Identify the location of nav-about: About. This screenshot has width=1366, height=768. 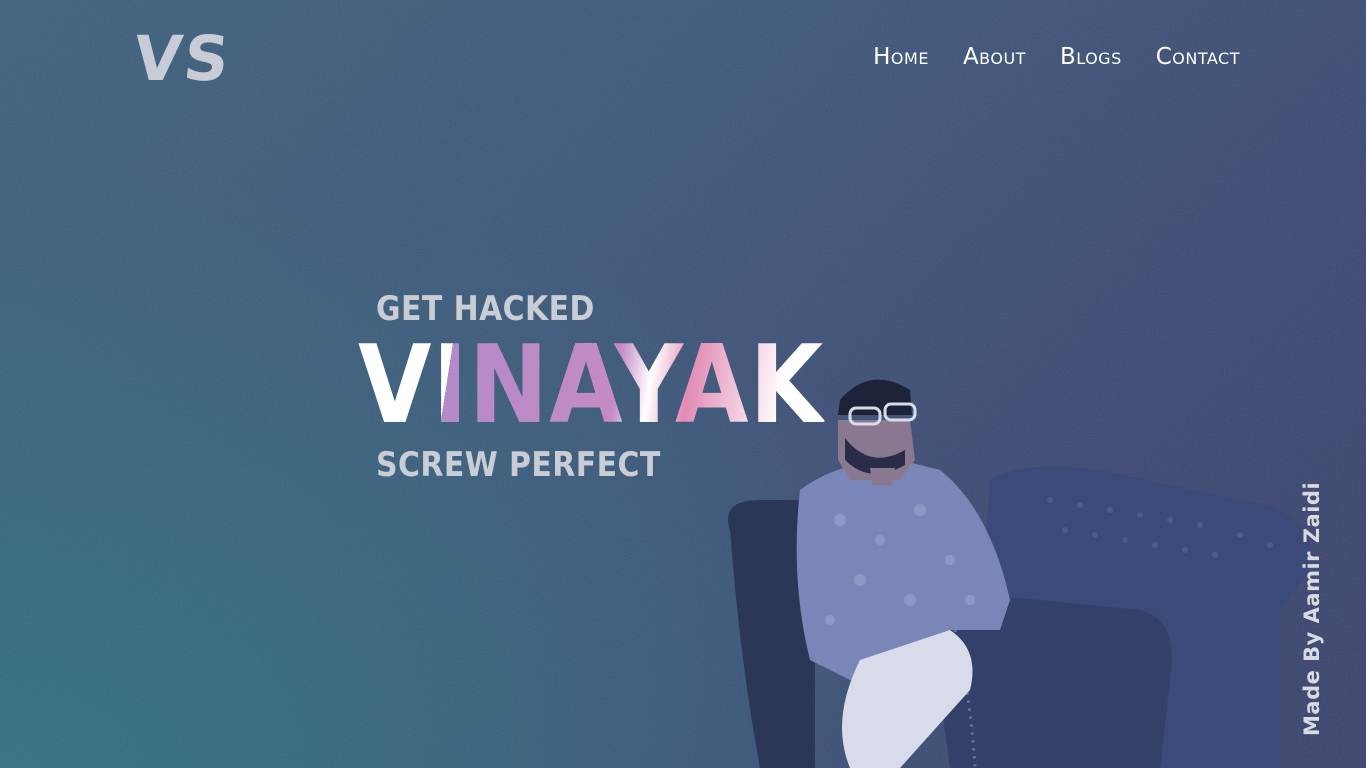
(994, 57).